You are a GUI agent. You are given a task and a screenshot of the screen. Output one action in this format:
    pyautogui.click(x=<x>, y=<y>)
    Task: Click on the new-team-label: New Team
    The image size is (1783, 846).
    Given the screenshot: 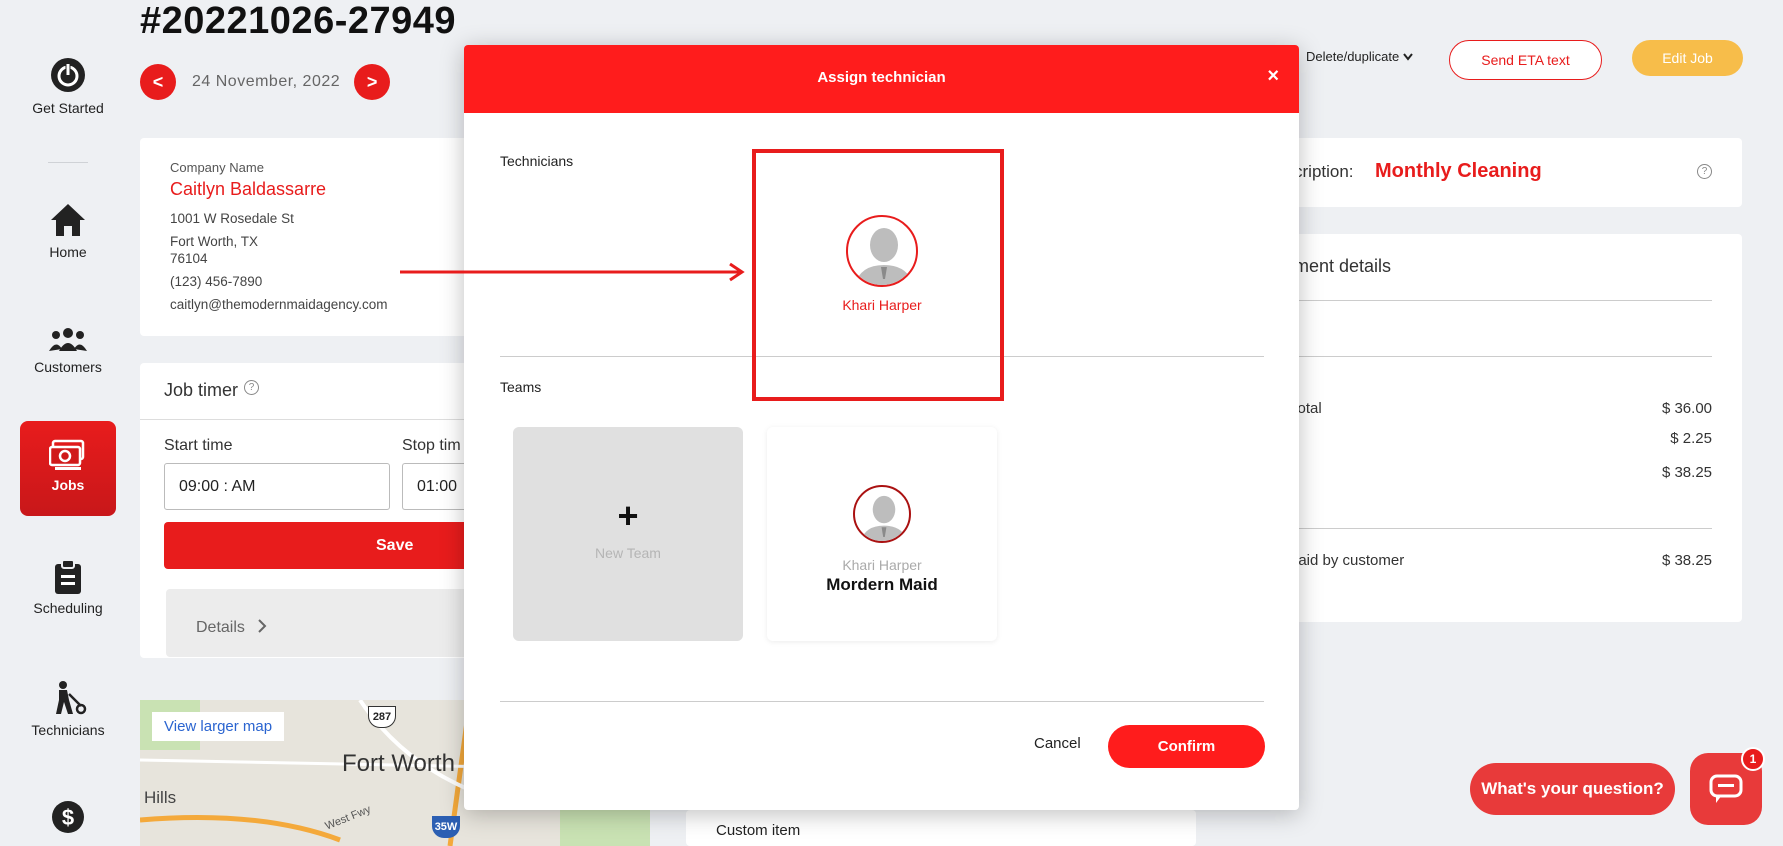 What is the action you would take?
    pyautogui.click(x=628, y=553)
    